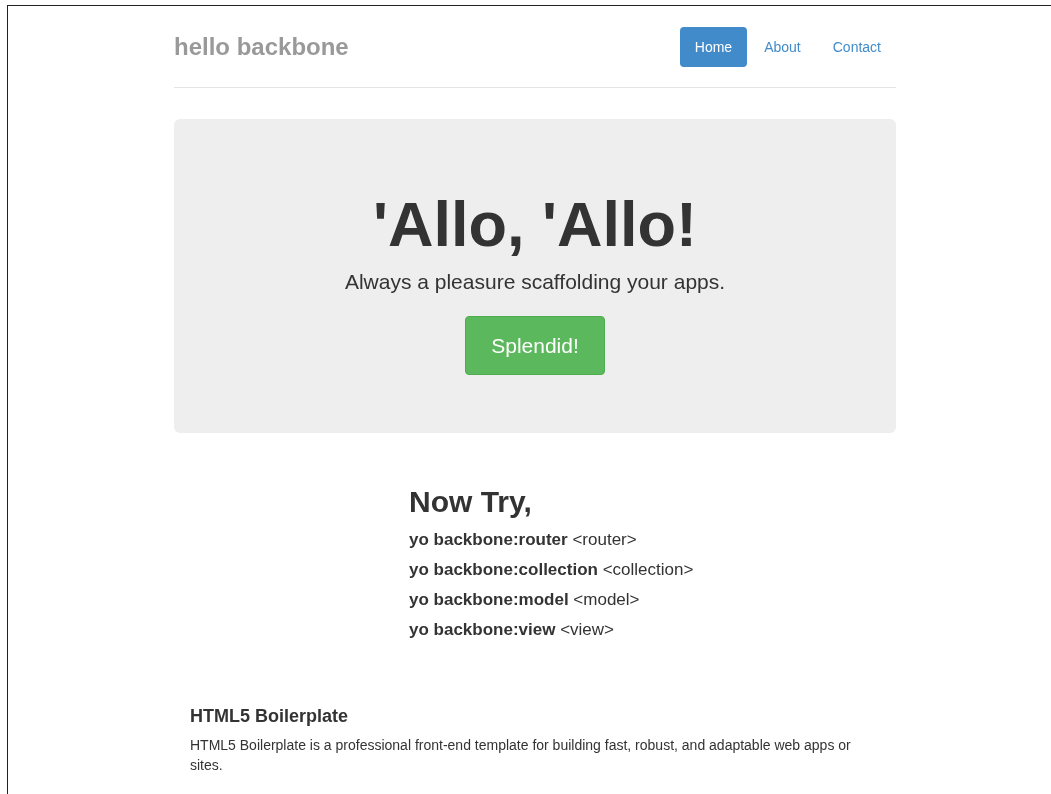 This screenshot has width=1051, height=794. I want to click on nav-link: Contact, so click(856, 46).